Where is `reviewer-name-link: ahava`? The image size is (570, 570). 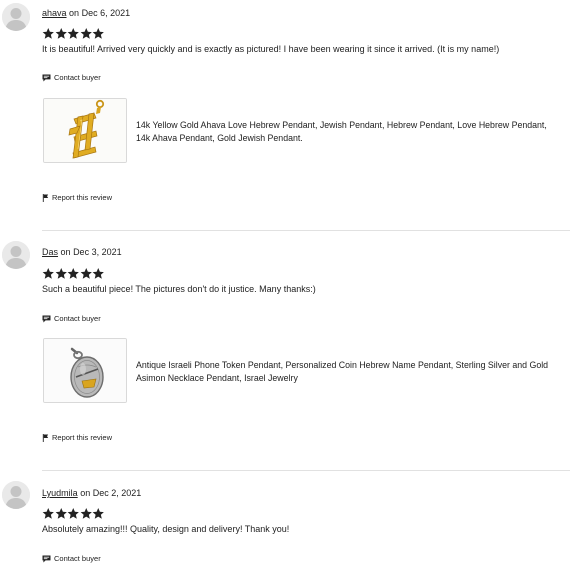 reviewer-name-link: ahava is located at coordinates (54, 13).